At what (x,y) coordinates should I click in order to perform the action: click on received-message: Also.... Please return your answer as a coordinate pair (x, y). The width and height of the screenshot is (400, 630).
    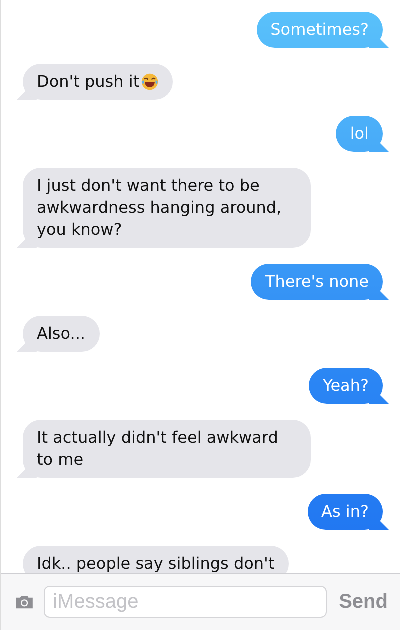
    Looking at the image, I should click on (58, 334).